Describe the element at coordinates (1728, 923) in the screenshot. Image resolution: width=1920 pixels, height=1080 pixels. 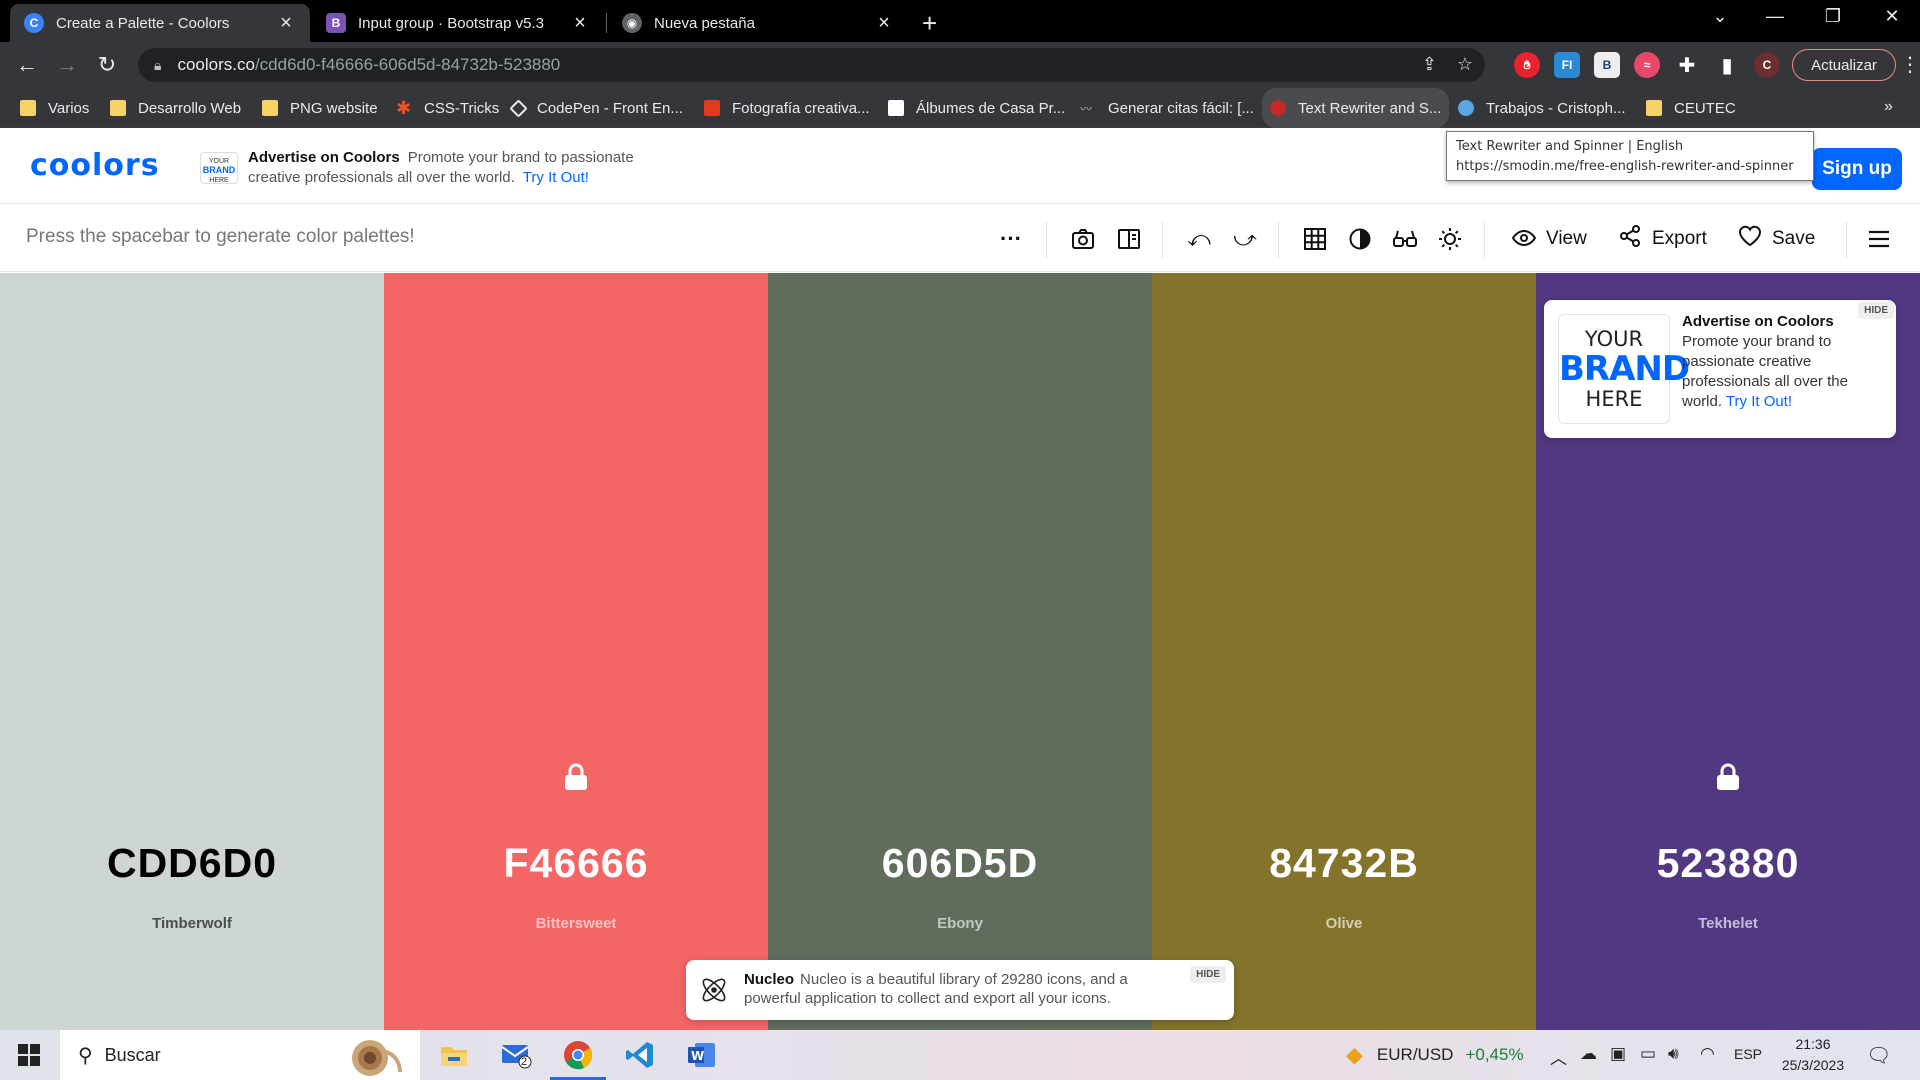
I see `color-name: Tekhelet` at that location.